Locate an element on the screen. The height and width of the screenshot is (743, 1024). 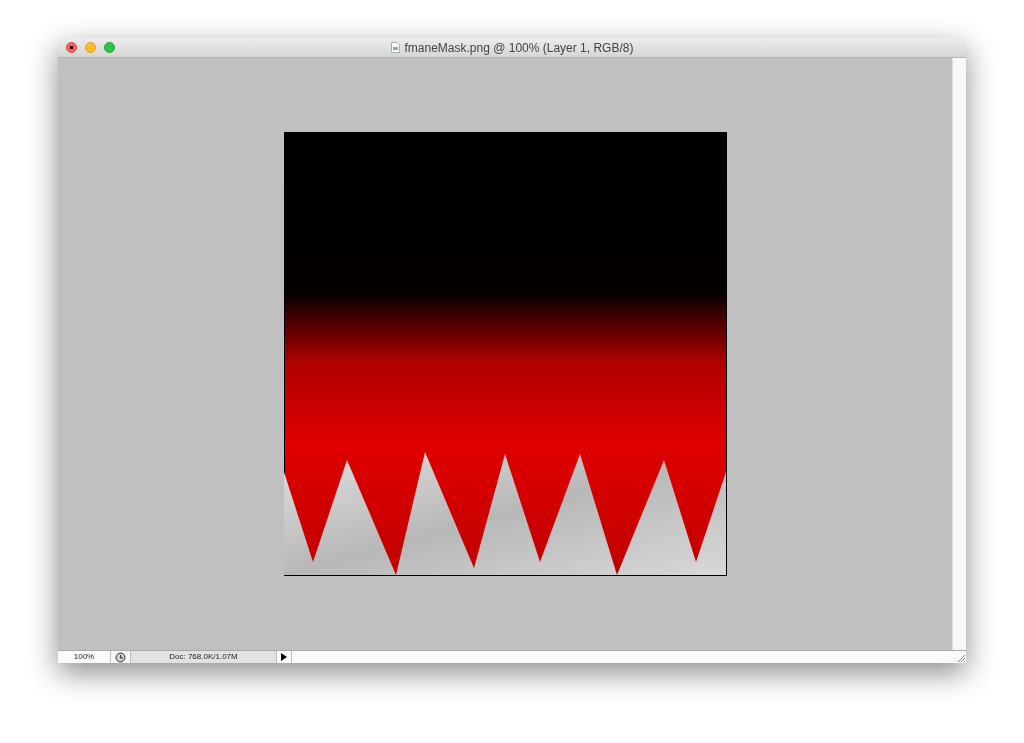
vertical-scrollbar is located at coordinates (959, 354).